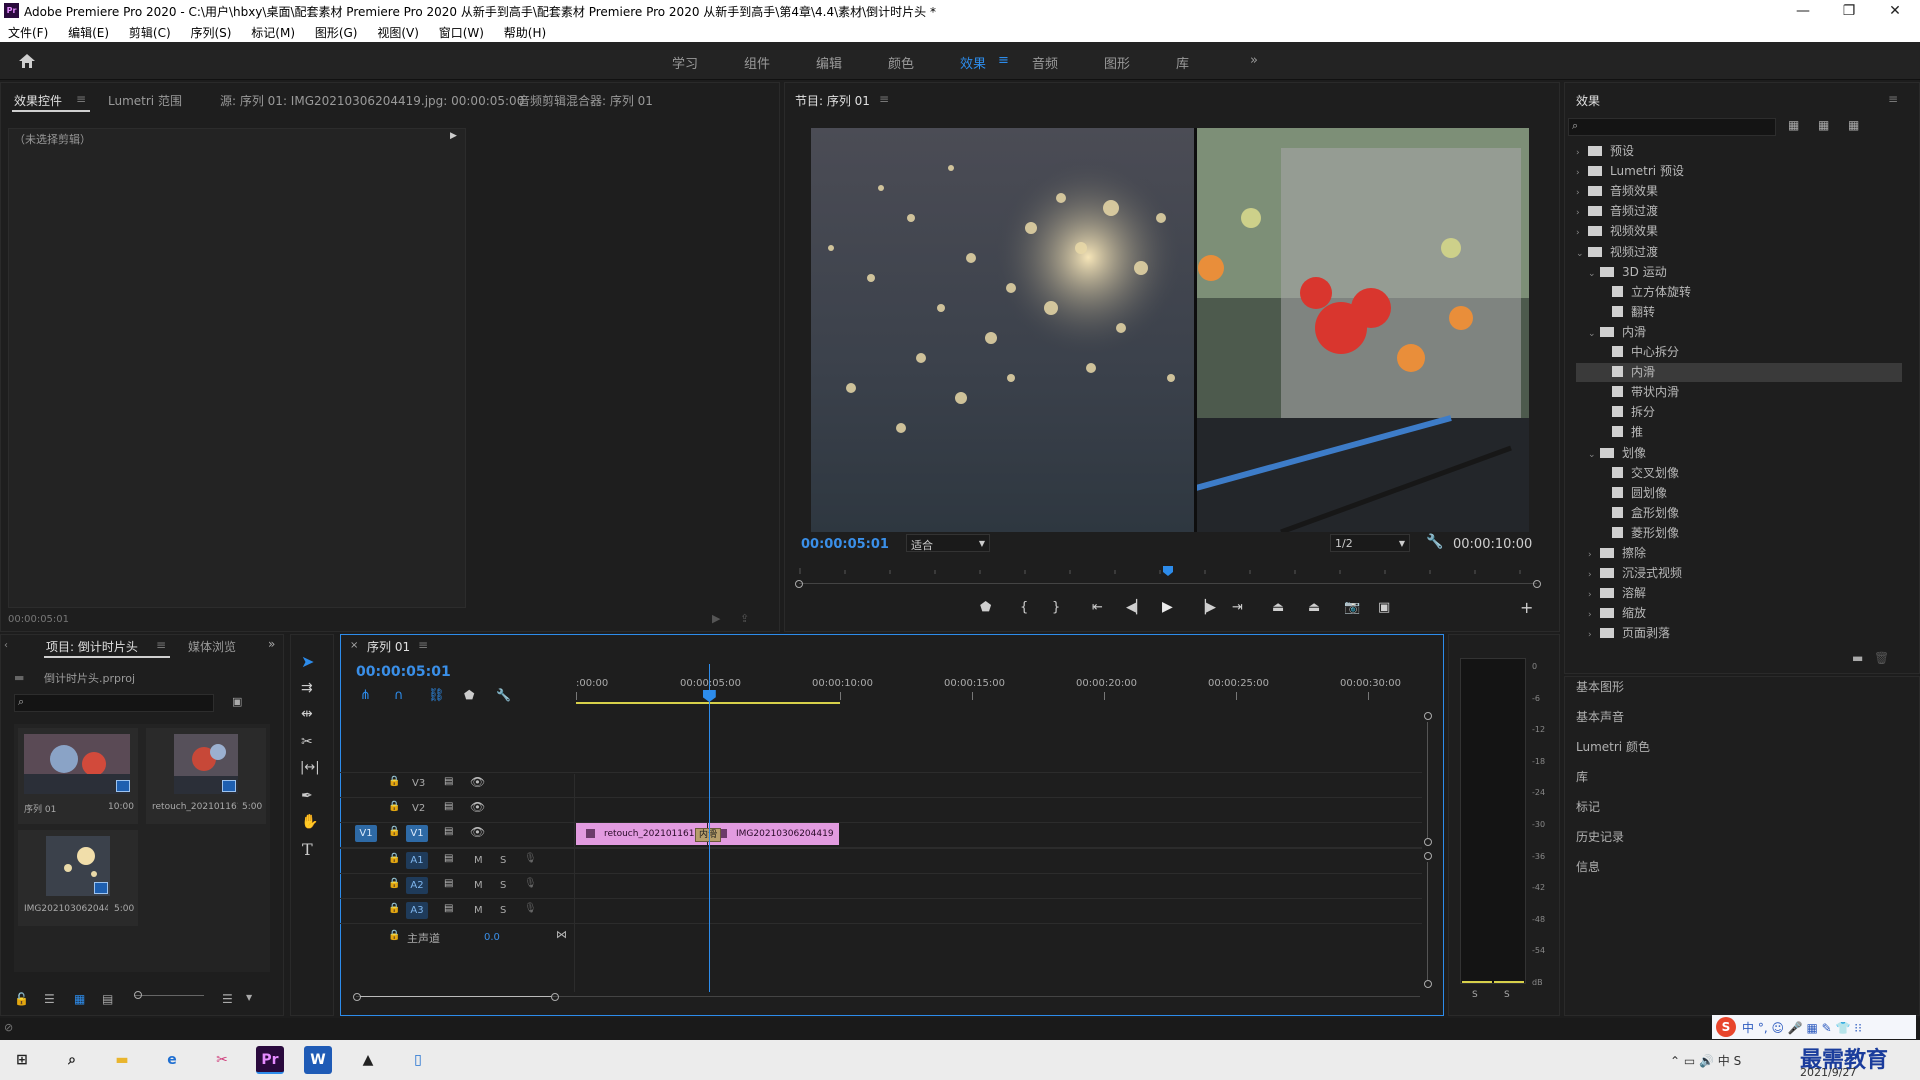  Describe the element at coordinates (1182, 62) in the screenshot. I see `workspace-libraries: 库` at that location.